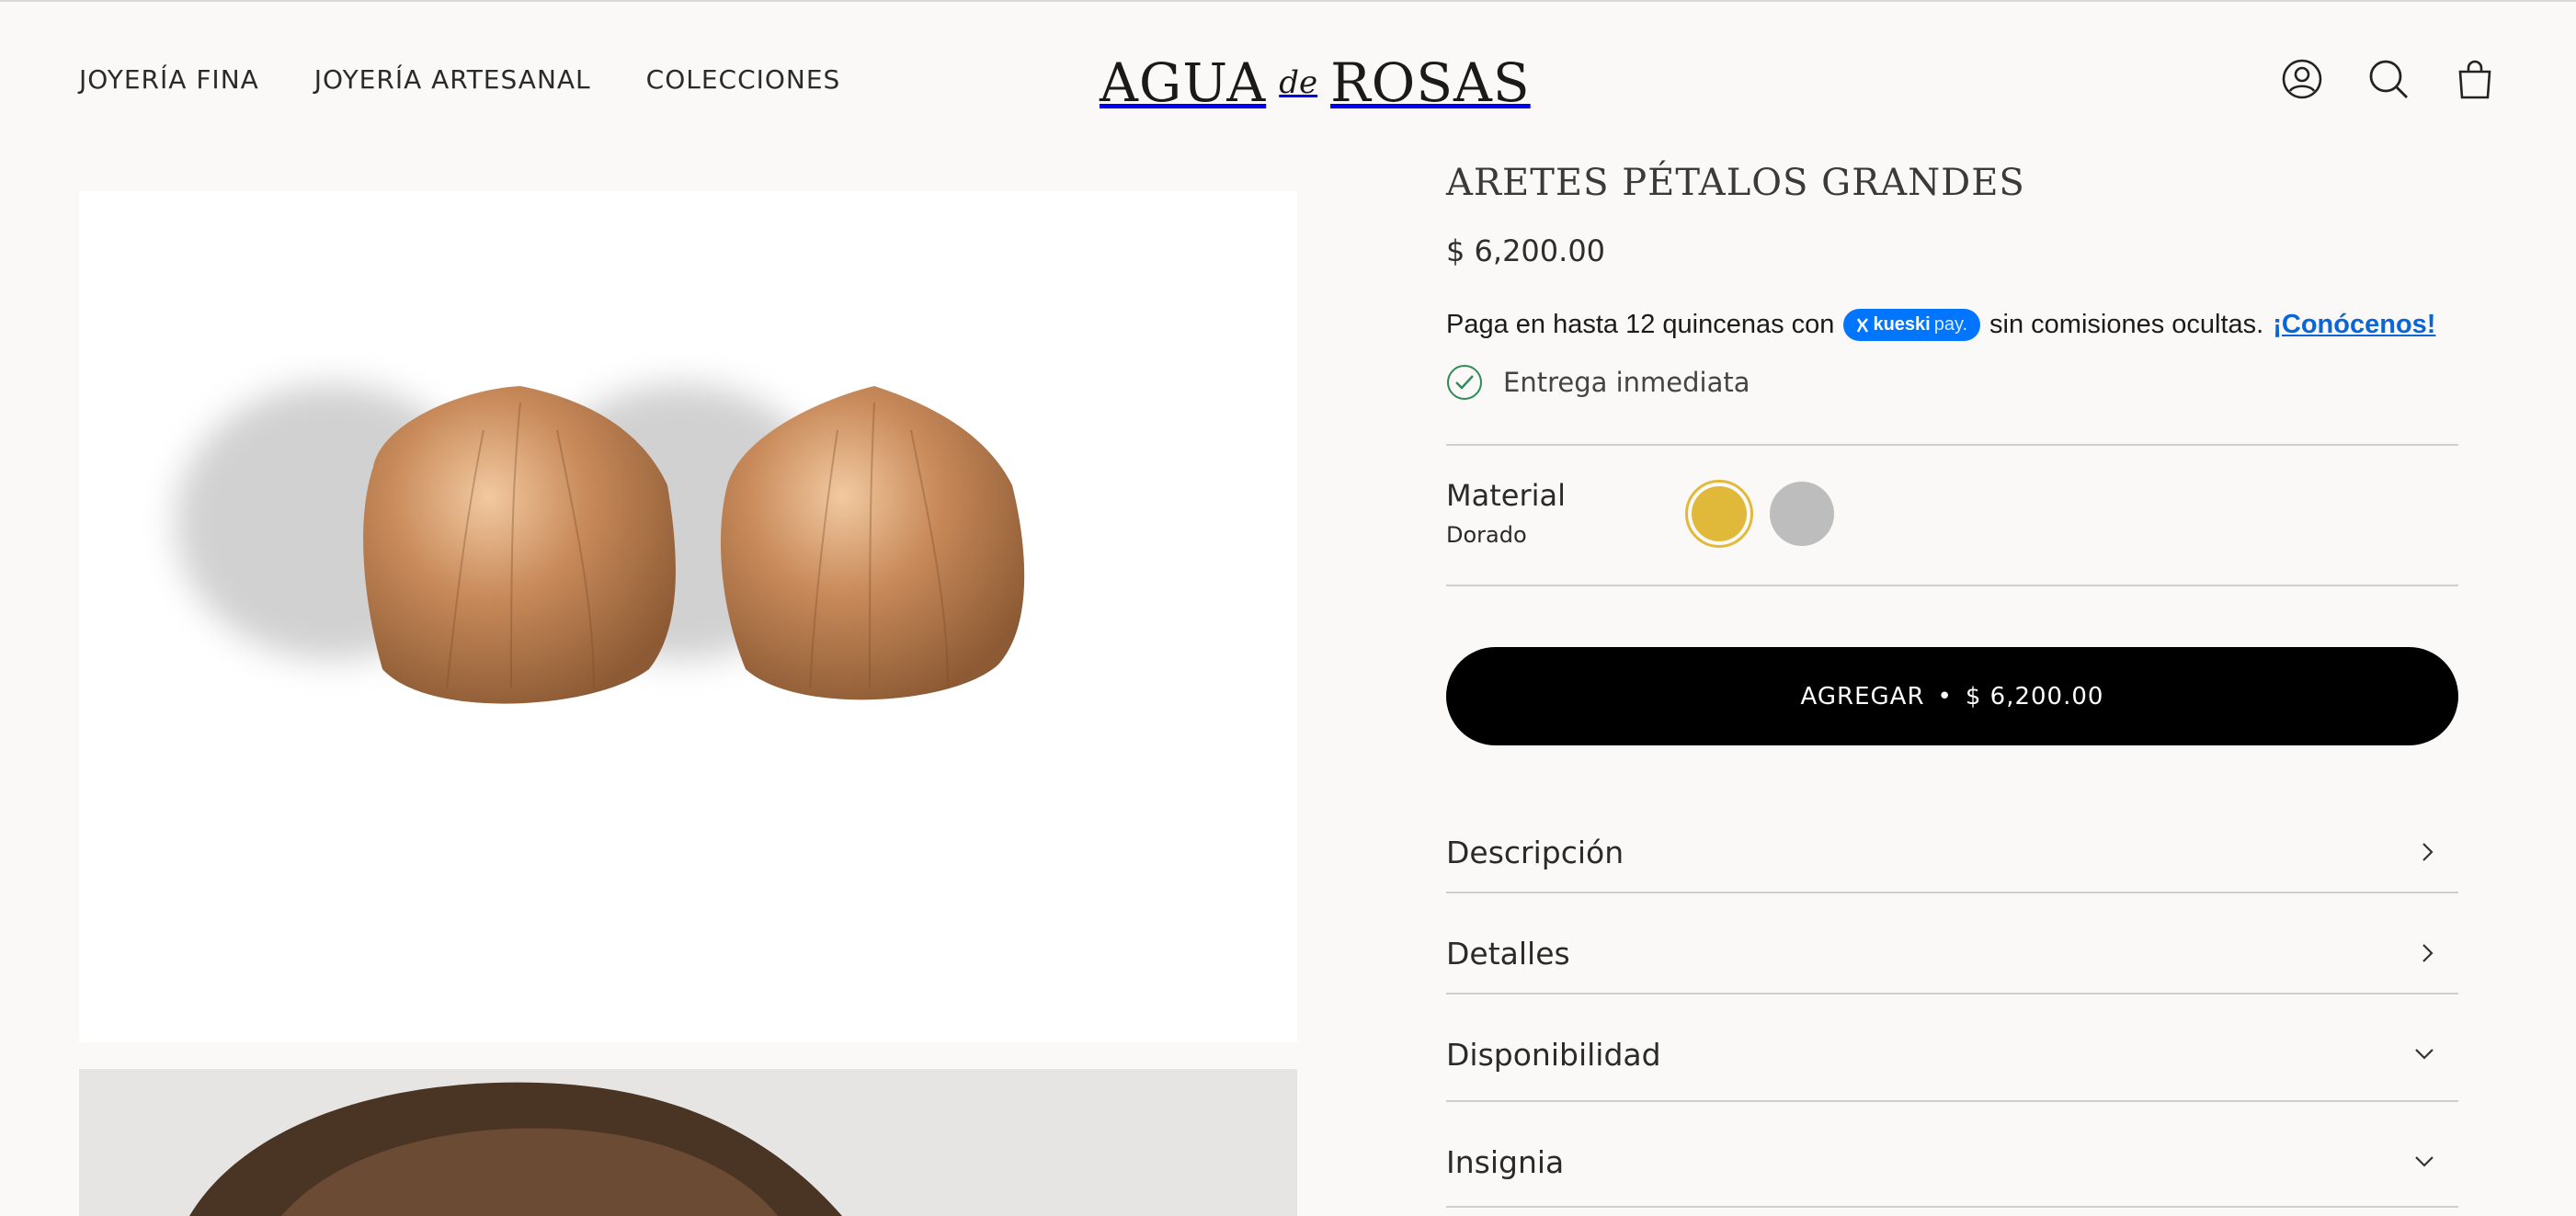  I want to click on nav-joyeria-artesanal: JOYERÍA ARTESANAL, so click(452, 80).